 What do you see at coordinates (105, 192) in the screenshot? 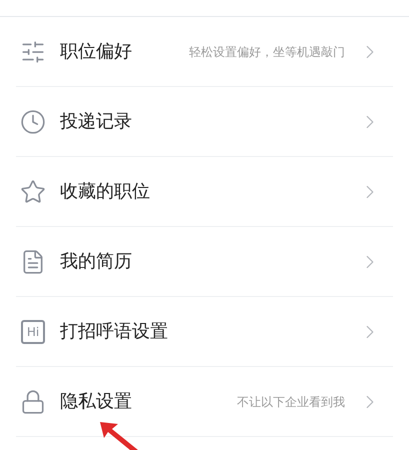
I see `menu-label: 收藏的职位` at bounding box center [105, 192].